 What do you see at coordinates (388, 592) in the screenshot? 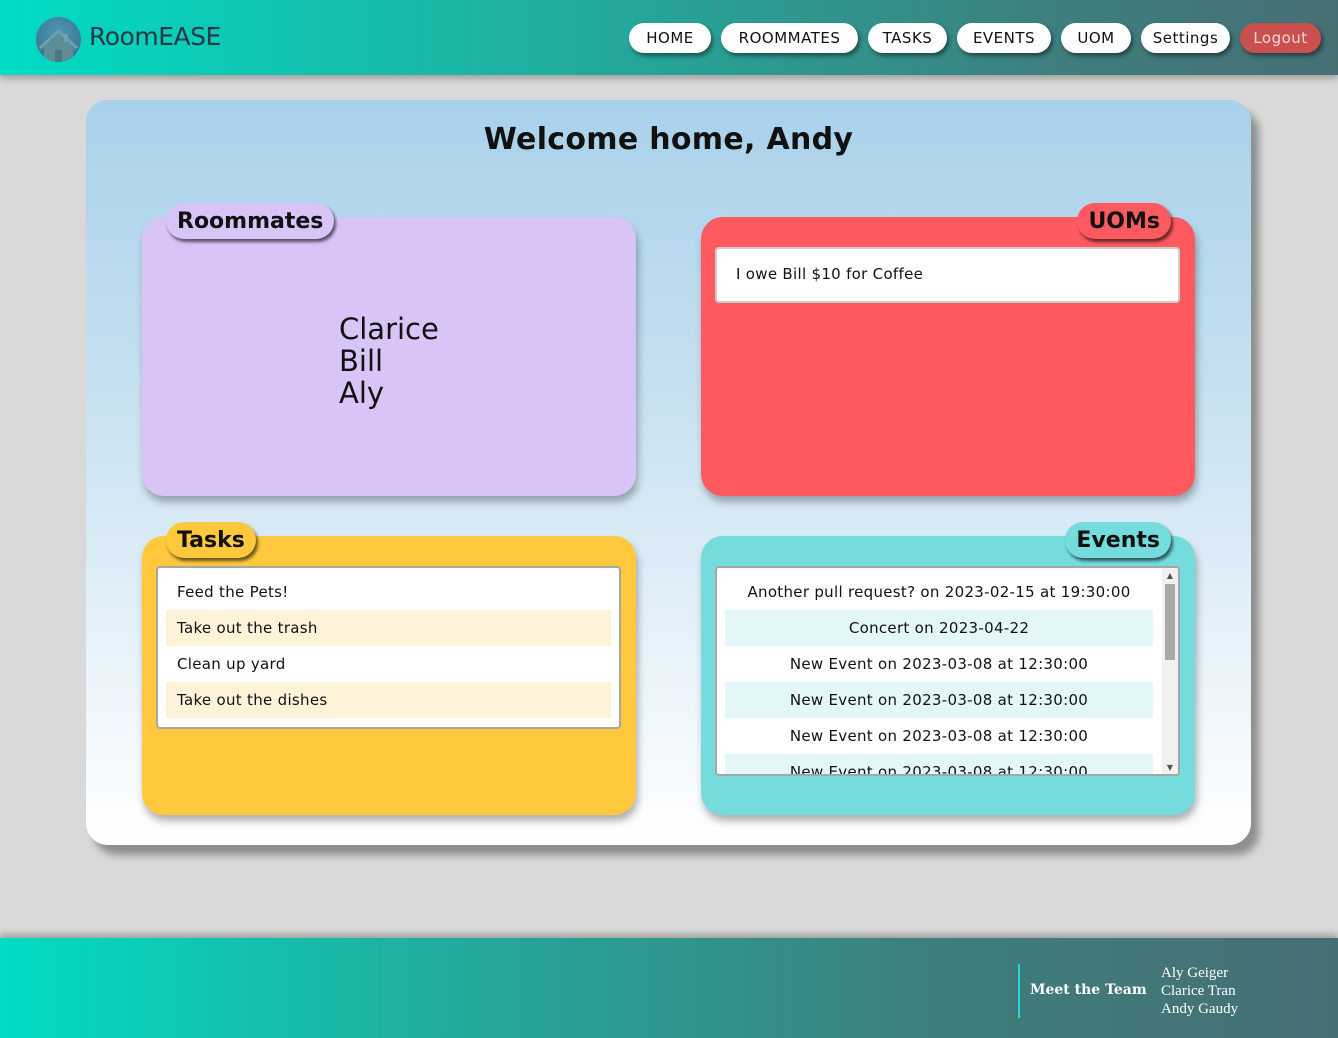
I see `task-item: Feed the Pets!` at bounding box center [388, 592].